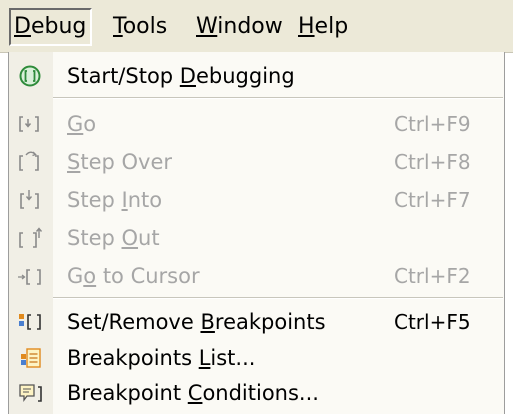 The image size is (513, 414). I want to click on menu-item-label: Step Over, so click(120, 162).